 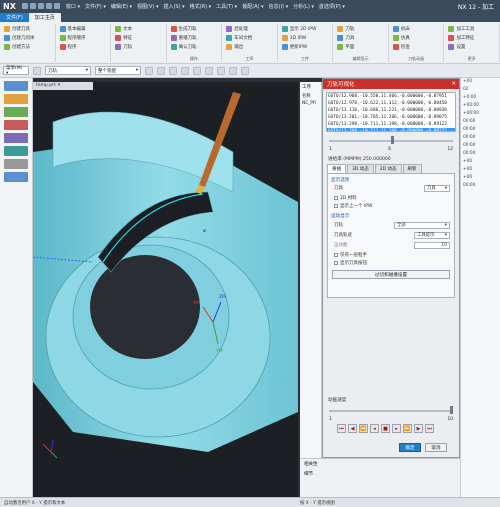 I want to click on ribbon-command: 显示 2D IPW, so click(x=298, y=29).